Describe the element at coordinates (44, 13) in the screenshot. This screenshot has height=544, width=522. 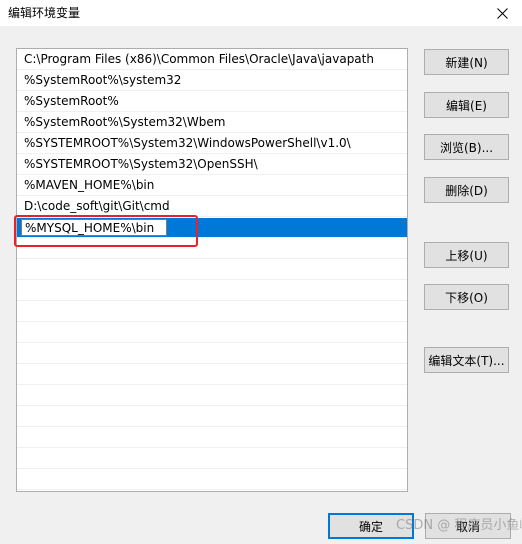
I see `window-title: 编辑环境变量` at that location.